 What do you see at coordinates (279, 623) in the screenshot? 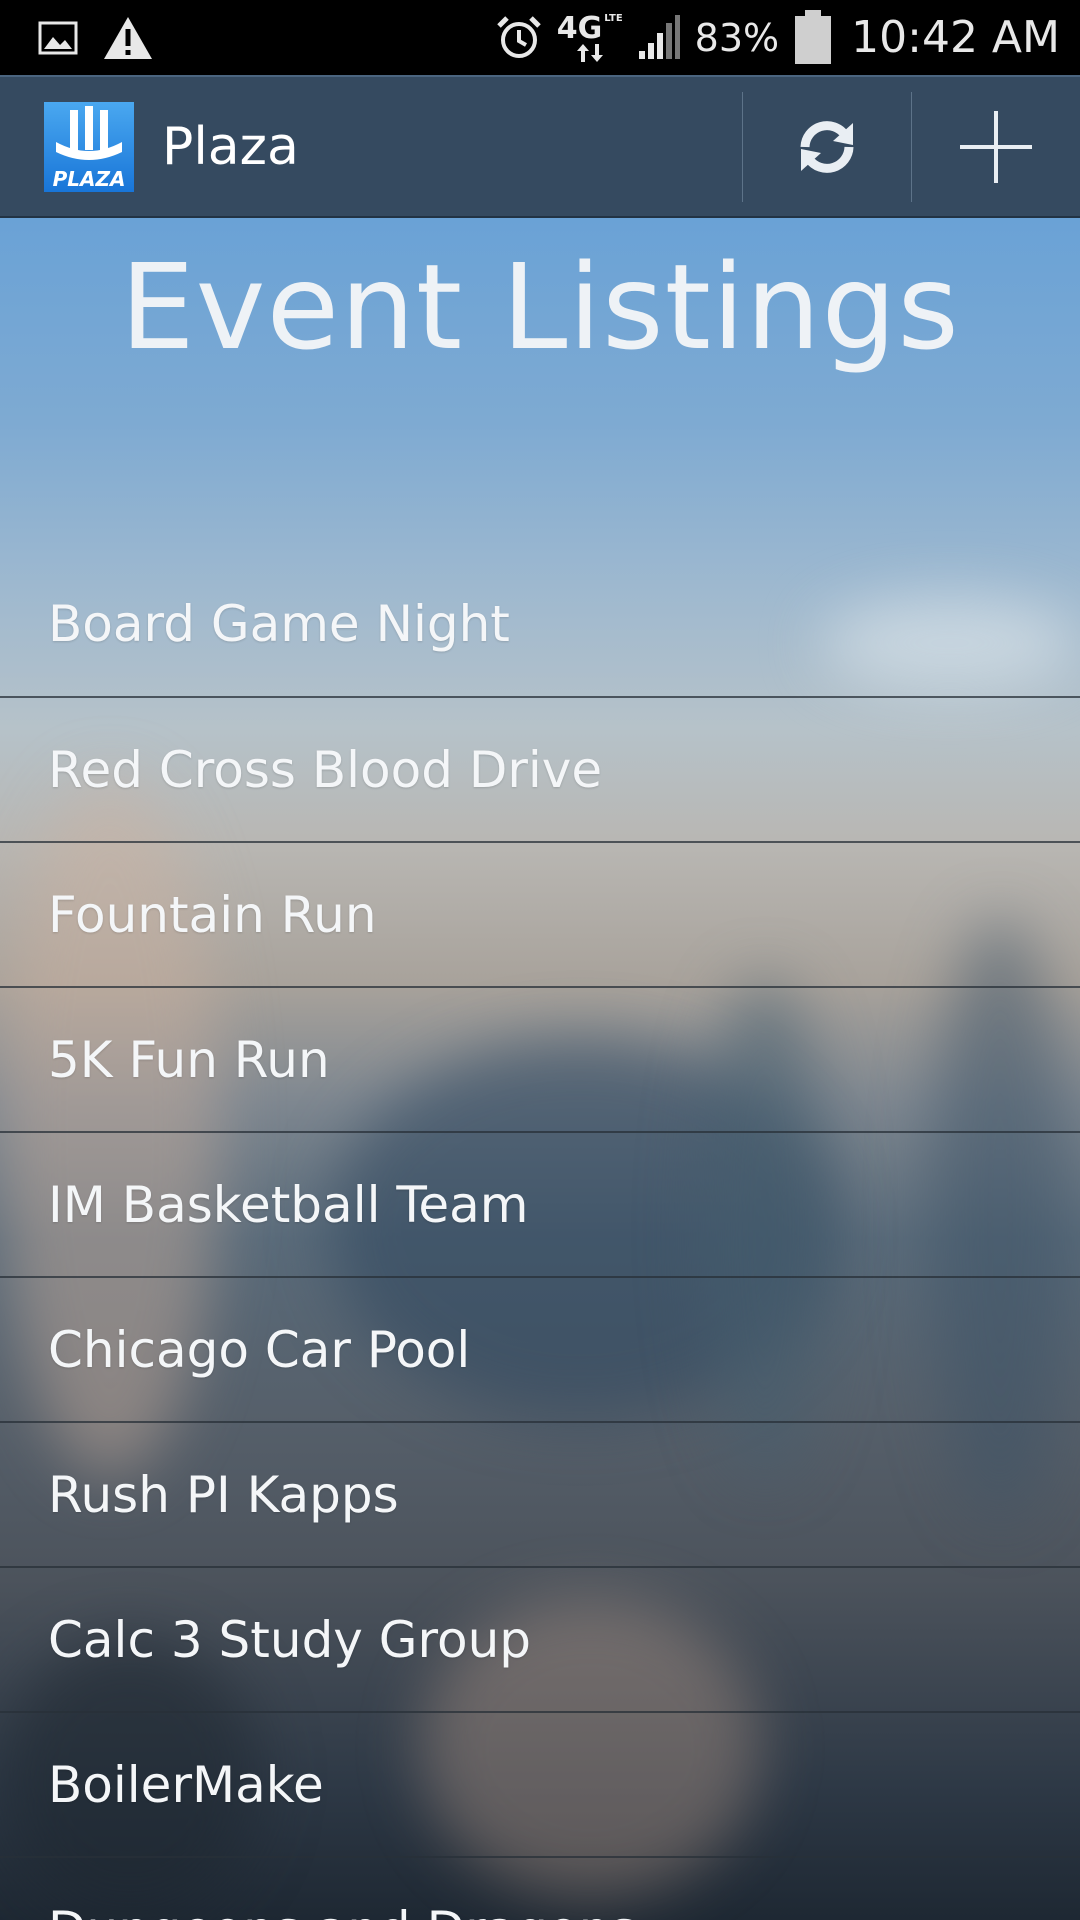
I see `event-label: Board Game Night` at bounding box center [279, 623].